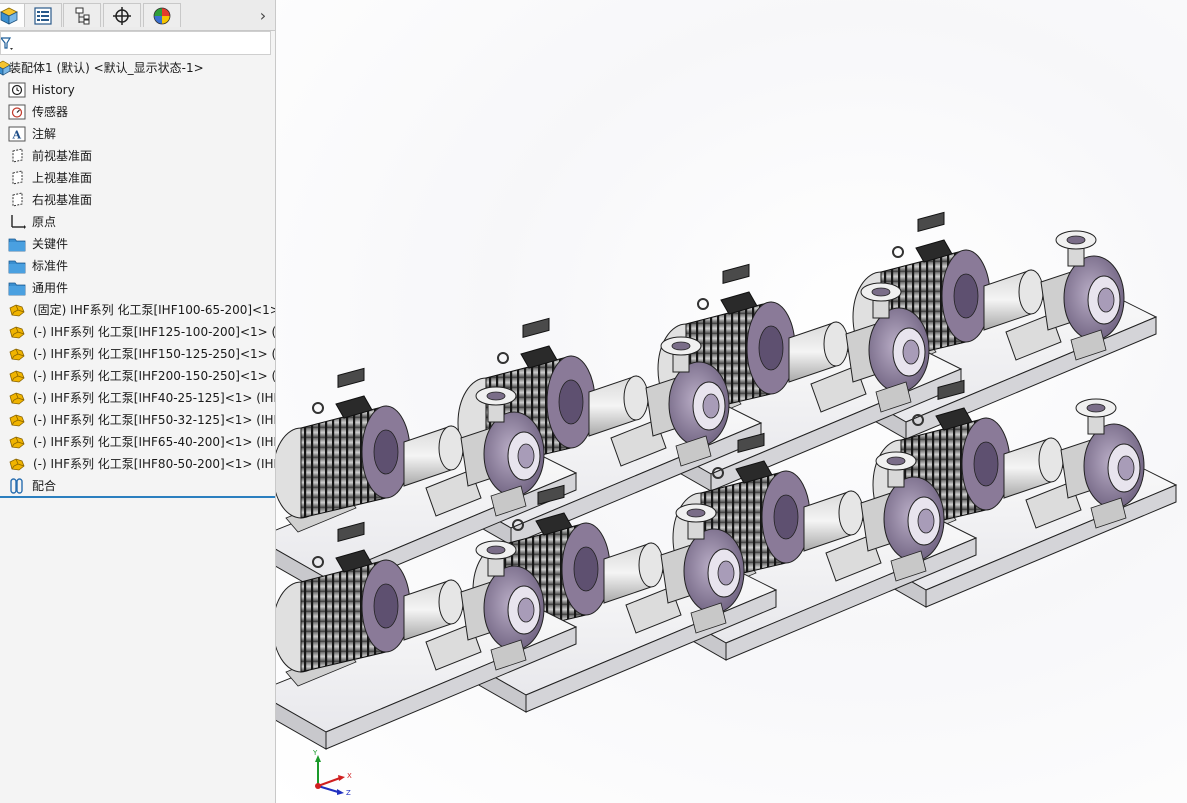 The width and height of the screenshot is (1187, 803). What do you see at coordinates (154, 442) in the screenshot?
I see `tree-component-label: (-) IHF系列 化工泵[IHF65-40-200]<1> (IHF8` at bounding box center [154, 442].